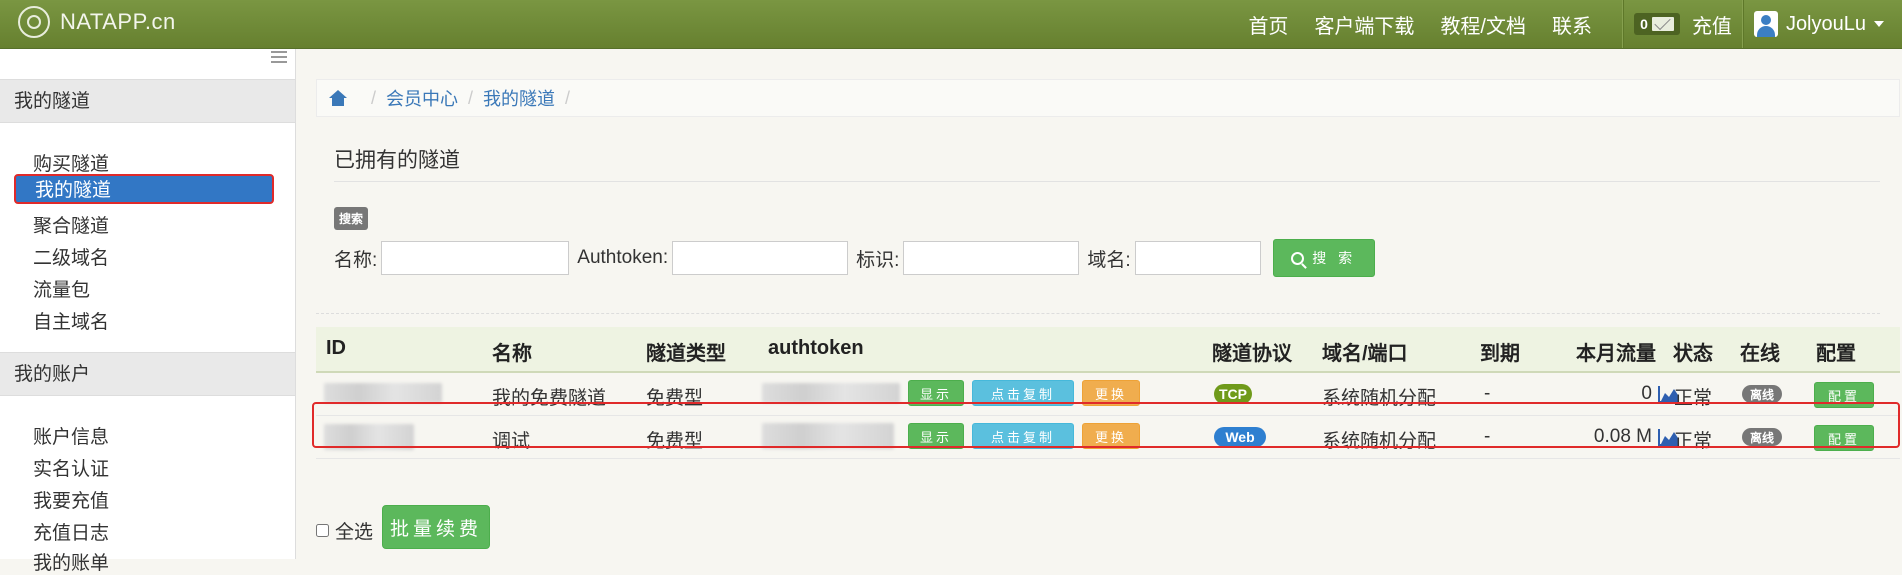  I want to click on col-online: 在线, so click(1760, 354).